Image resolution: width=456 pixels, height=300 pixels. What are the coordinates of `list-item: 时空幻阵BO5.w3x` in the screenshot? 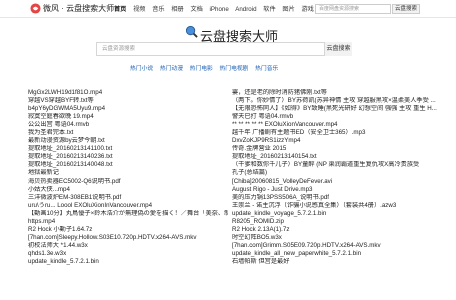 It's located at (342, 238).